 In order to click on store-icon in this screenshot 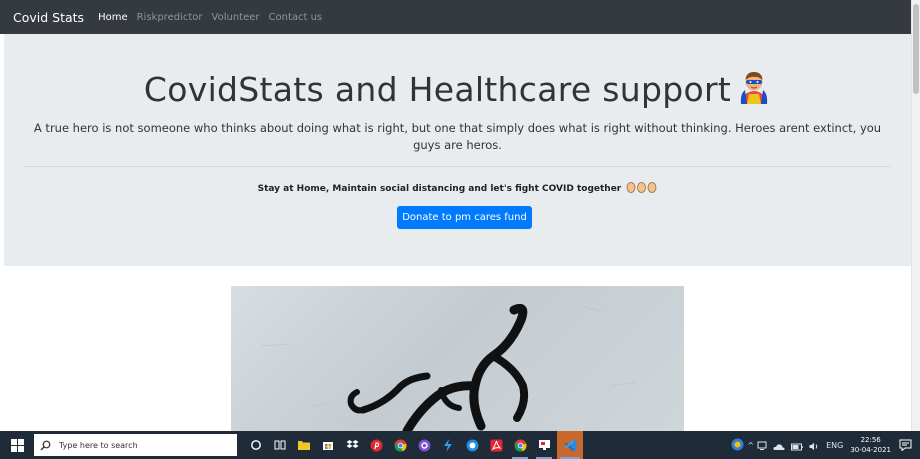, I will do `click(328, 445)`.